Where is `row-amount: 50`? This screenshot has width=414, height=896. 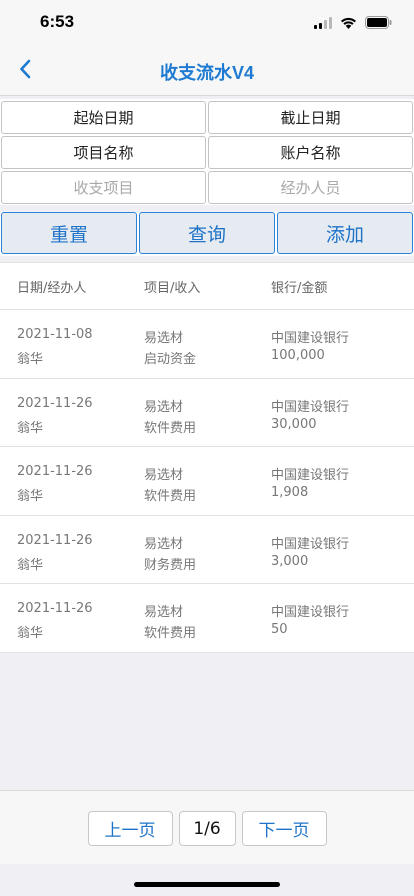
row-amount: 50 is located at coordinates (279, 629).